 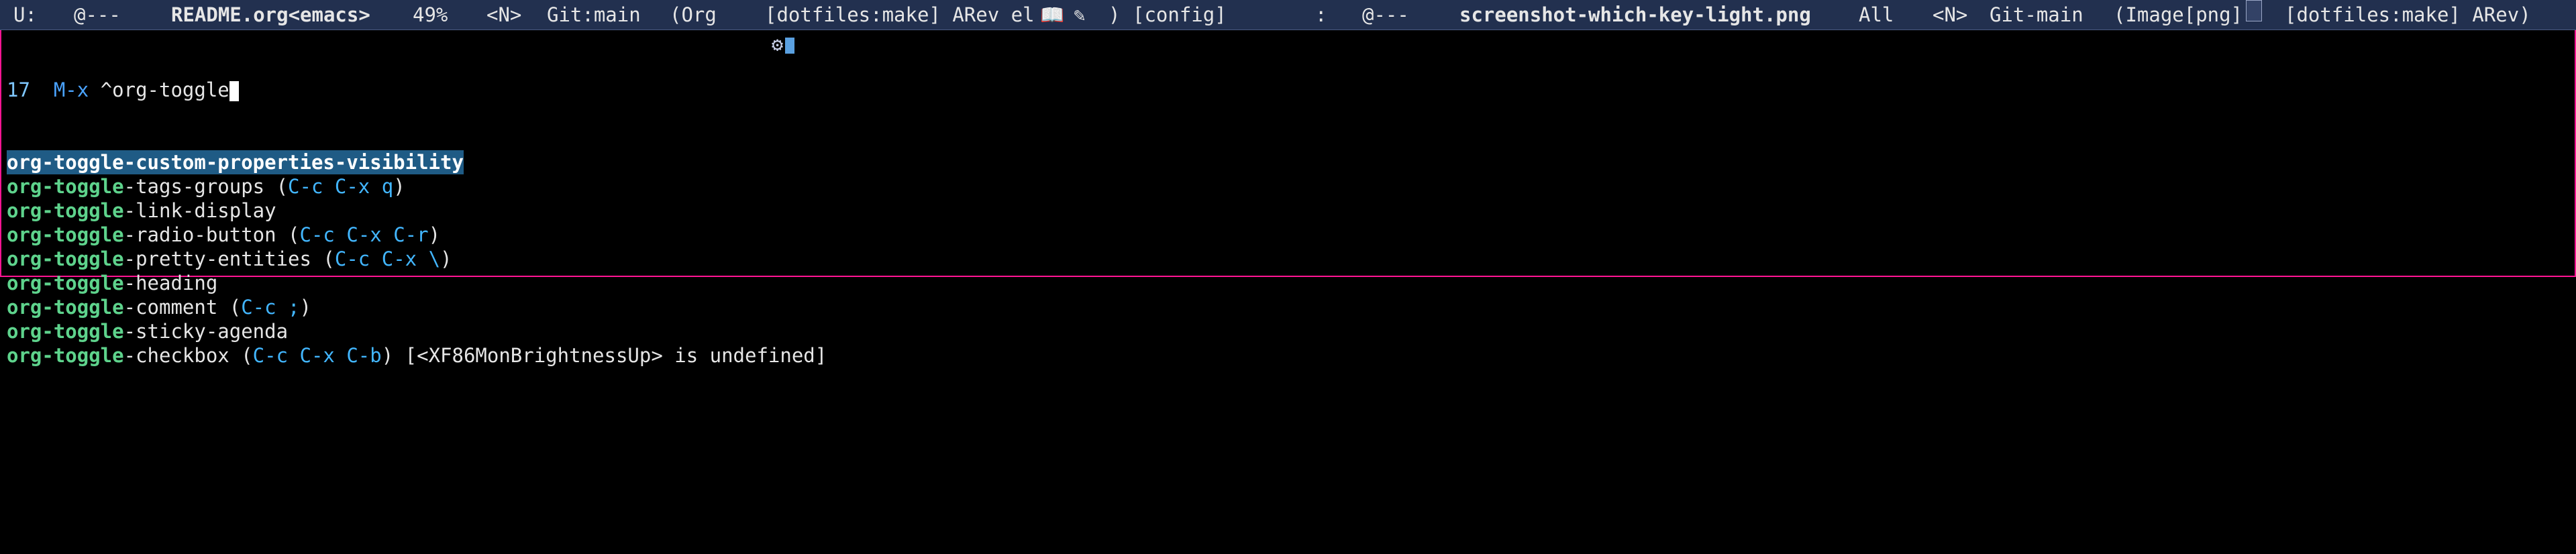 I want to click on minibuffer-input: ^org-toggle, so click(x=165, y=89).